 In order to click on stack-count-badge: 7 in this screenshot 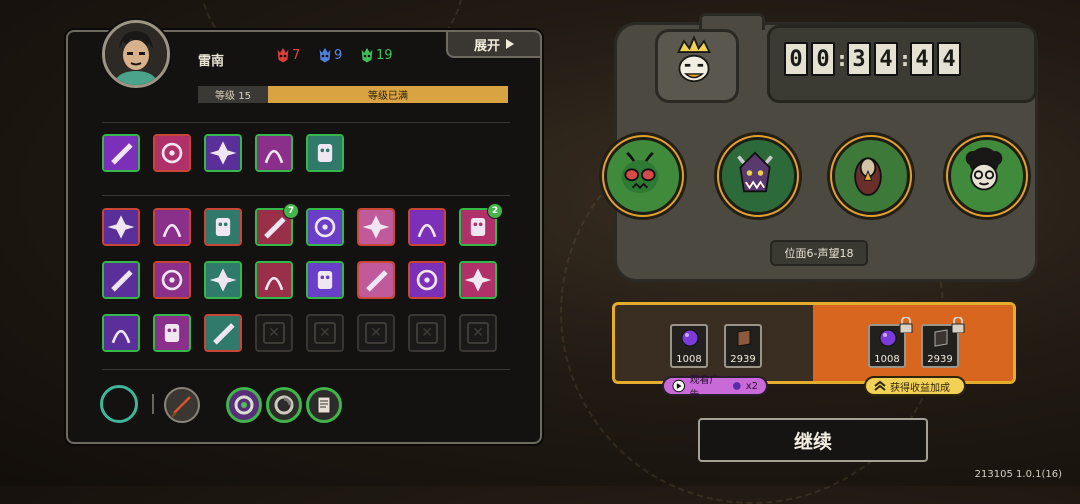, I will do `click(291, 211)`.